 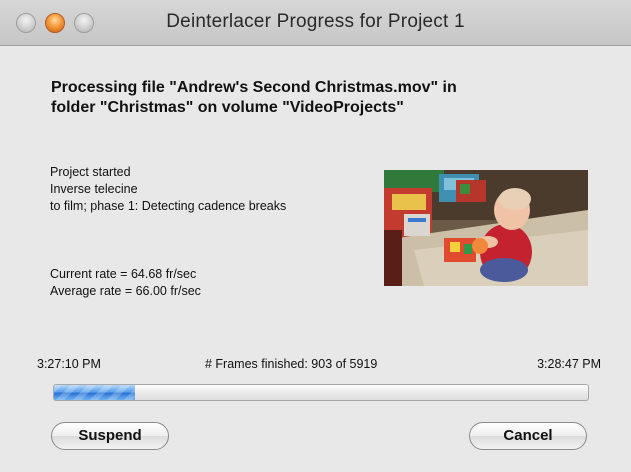 What do you see at coordinates (528, 436) in the screenshot?
I see `cancel-button: Cancel` at bounding box center [528, 436].